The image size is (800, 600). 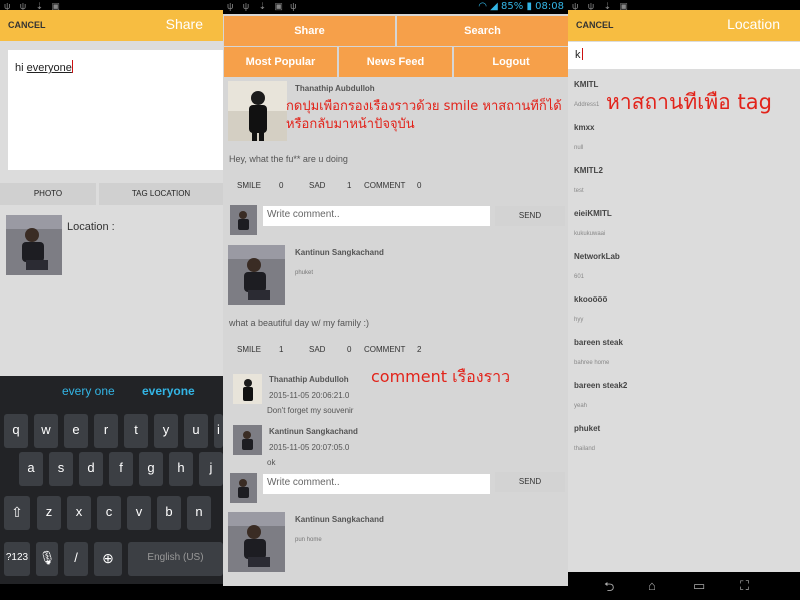 What do you see at coordinates (181, 469) in the screenshot?
I see `key: h` at bounding box center [181, 469].